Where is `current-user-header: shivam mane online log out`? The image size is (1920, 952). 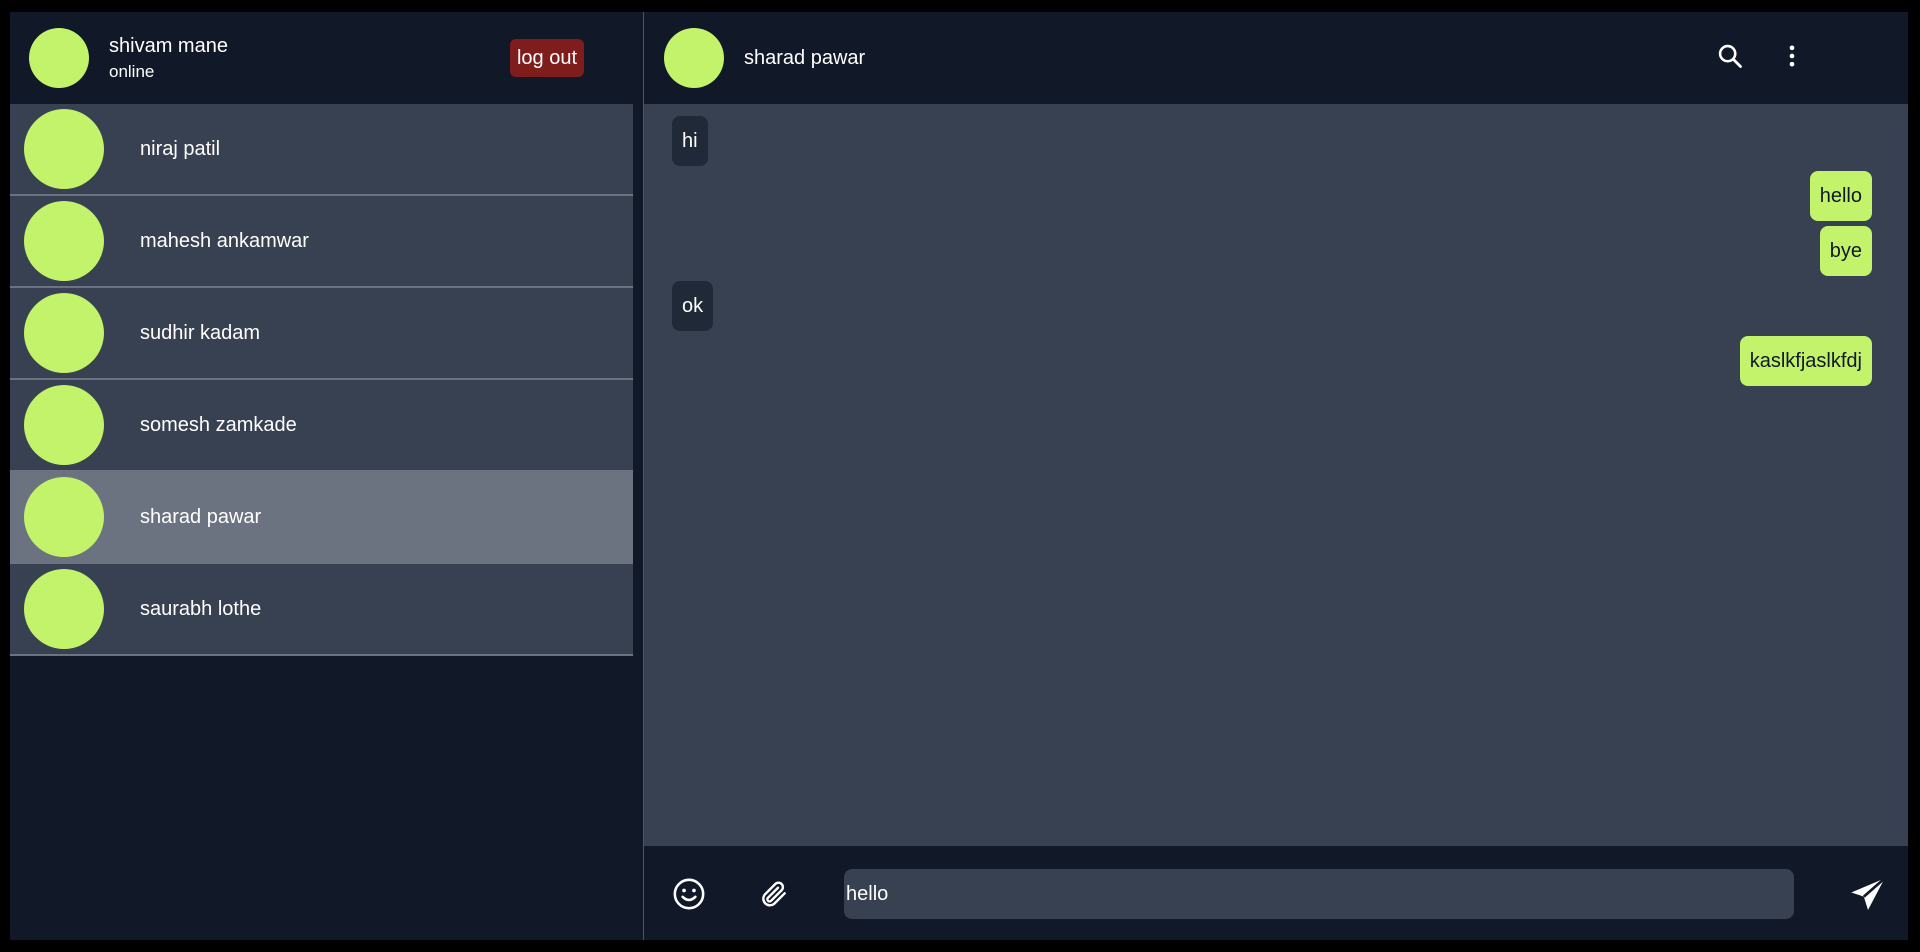
current-user-header: shivam mane online log out is located at coordinates (321, 58).